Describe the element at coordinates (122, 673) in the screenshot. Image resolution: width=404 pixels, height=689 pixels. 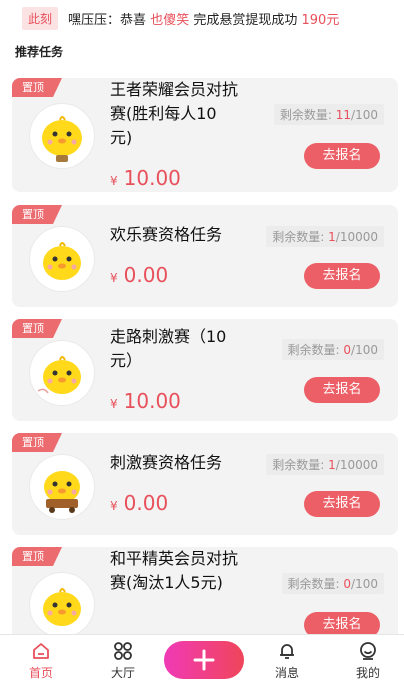
I see `tab-label: 大厅` at that location.